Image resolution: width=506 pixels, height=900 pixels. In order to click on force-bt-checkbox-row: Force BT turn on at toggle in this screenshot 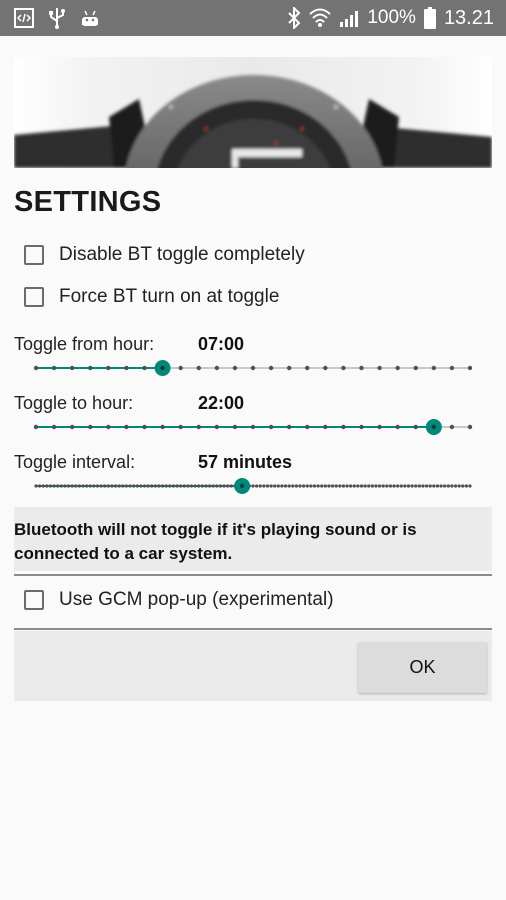, I will do `click(151, 297)`.